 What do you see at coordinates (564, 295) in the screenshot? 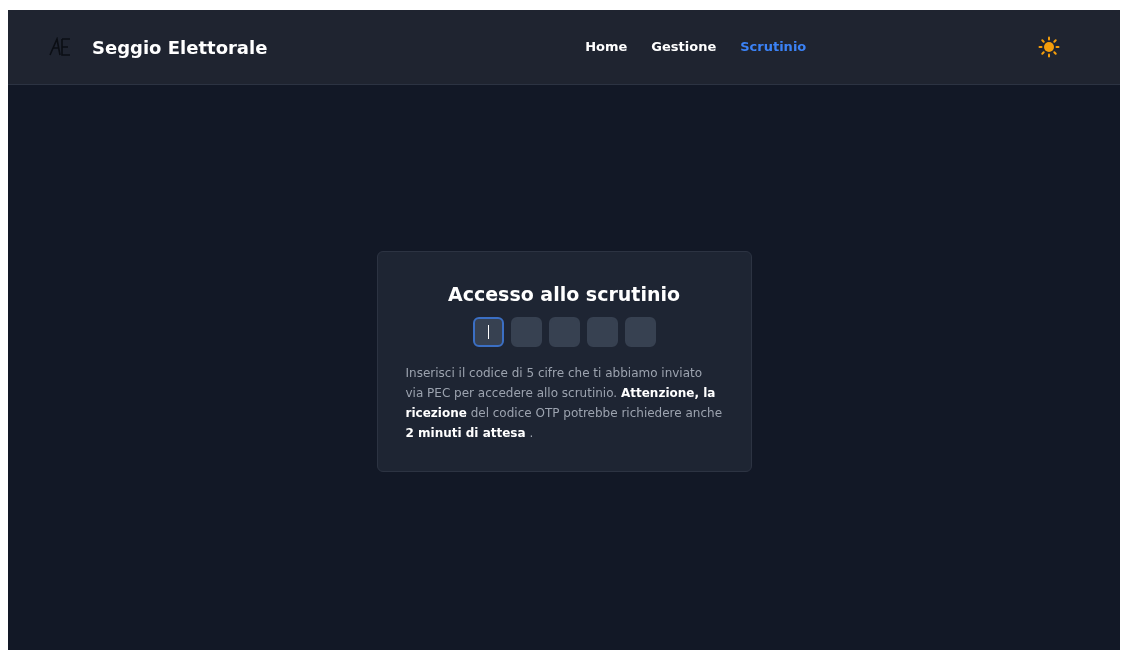
I see `card-title: Accesso allo scrutinio` at bounding box center [564, 295].